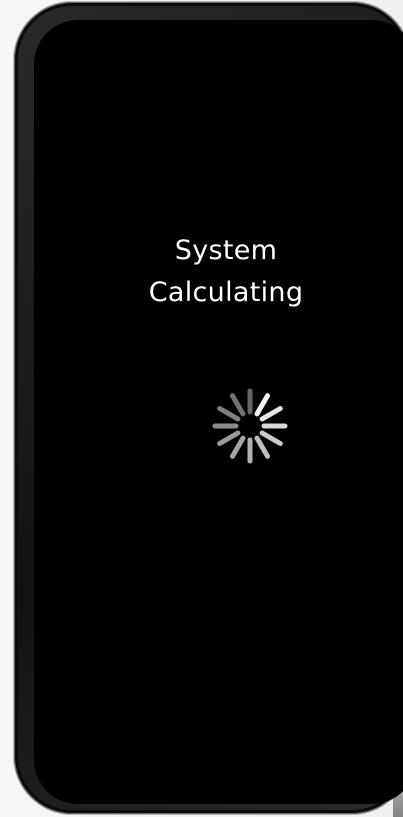  What do you see at coordinates (398, 767) in the screenshot?
I see `frame-shadow` at bounding box center [398, 767].